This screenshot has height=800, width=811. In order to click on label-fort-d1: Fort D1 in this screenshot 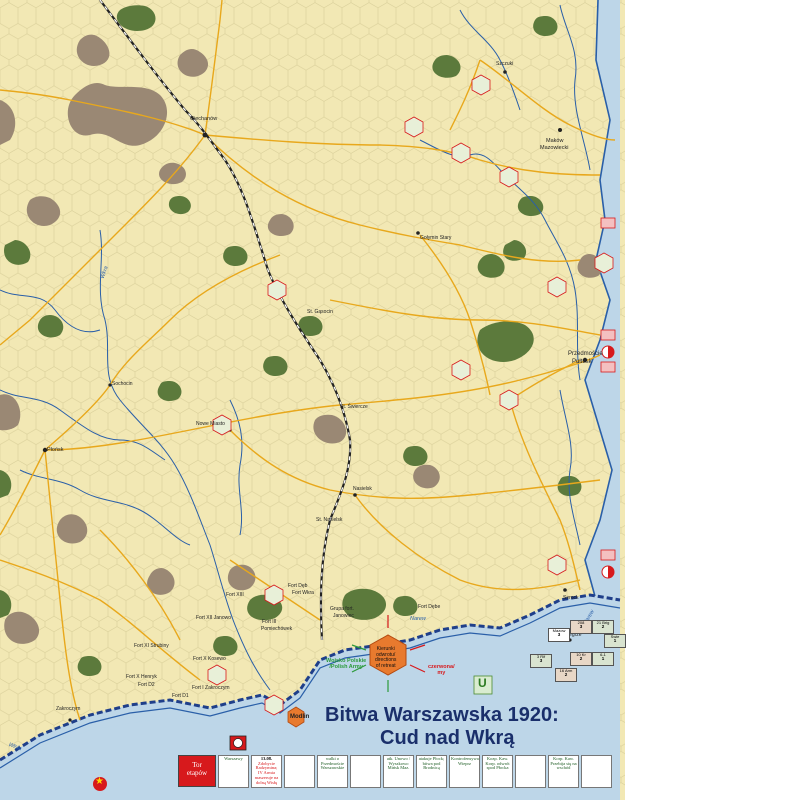, I will do `click(180, 696)`.